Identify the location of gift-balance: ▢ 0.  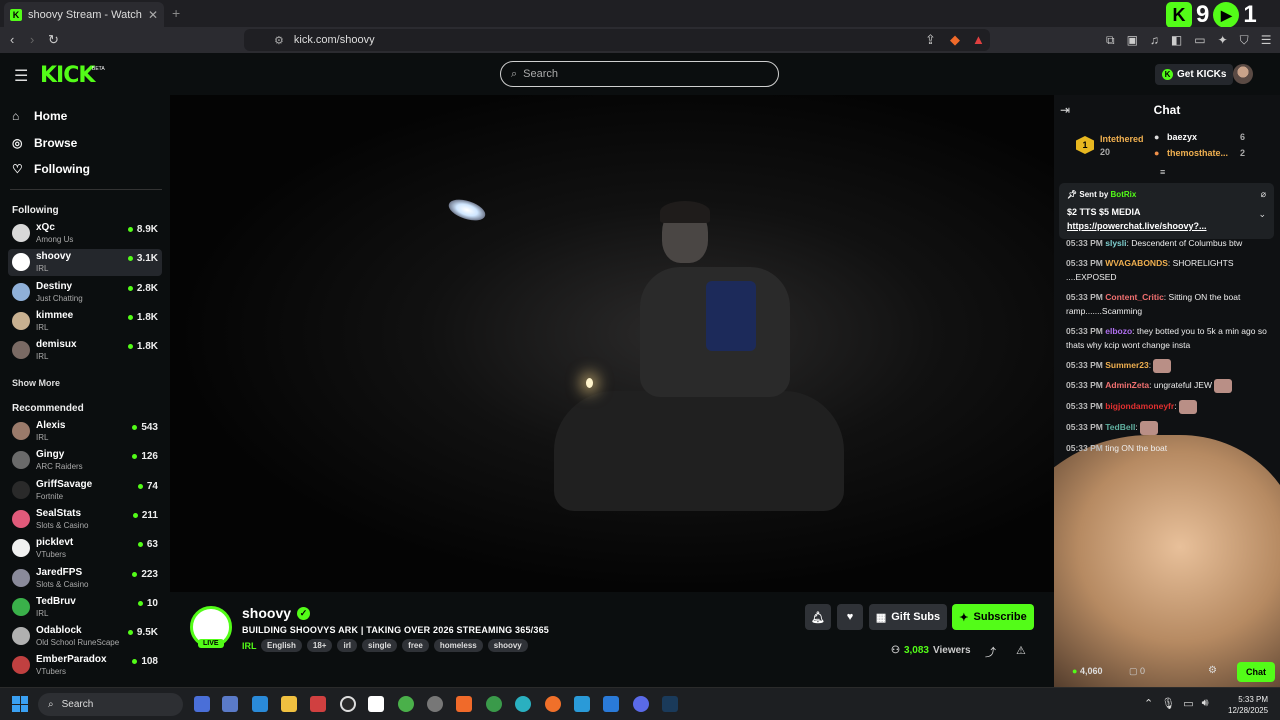
(1137, 671).